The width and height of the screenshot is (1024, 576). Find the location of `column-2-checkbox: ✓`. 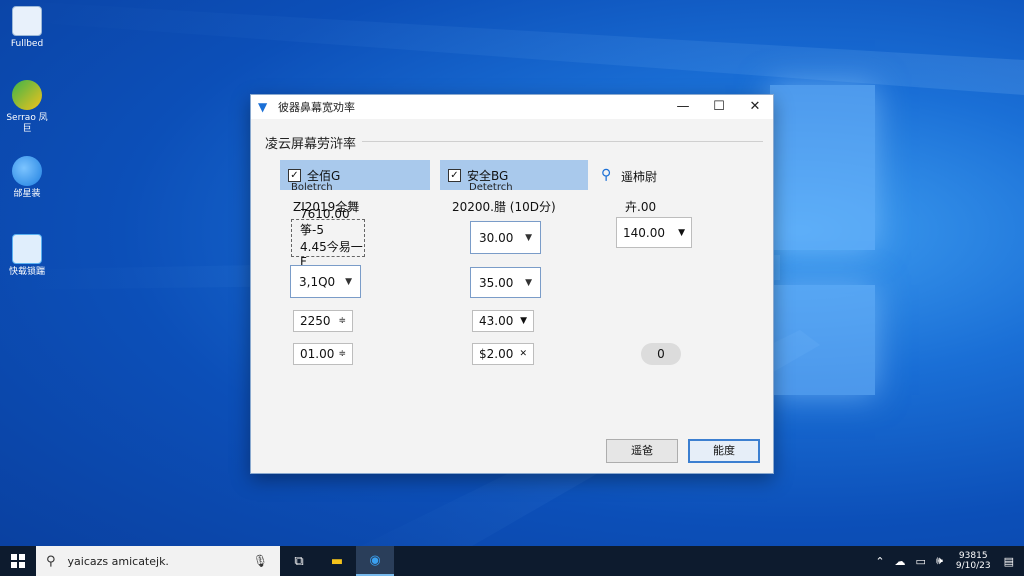

column-2-checkbox: ✓ is located at coordinates (454, 175).